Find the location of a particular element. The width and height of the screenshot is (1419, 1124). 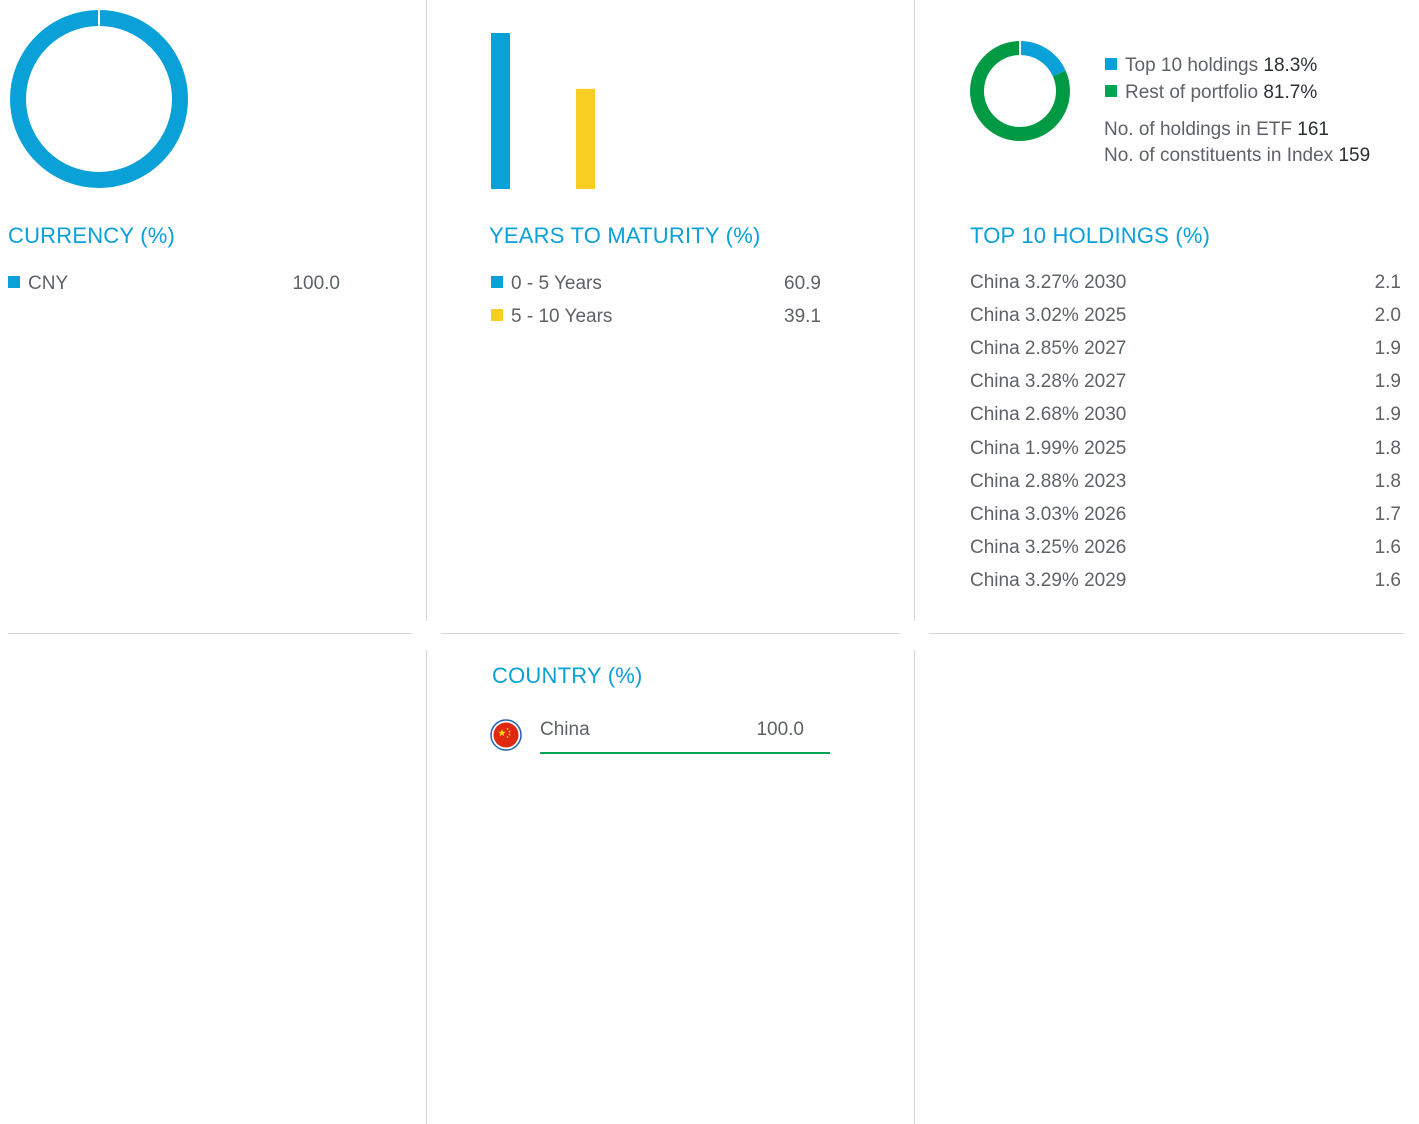

count-index: No. of constituents in Index 159 is located at coordinates (1237, 155).